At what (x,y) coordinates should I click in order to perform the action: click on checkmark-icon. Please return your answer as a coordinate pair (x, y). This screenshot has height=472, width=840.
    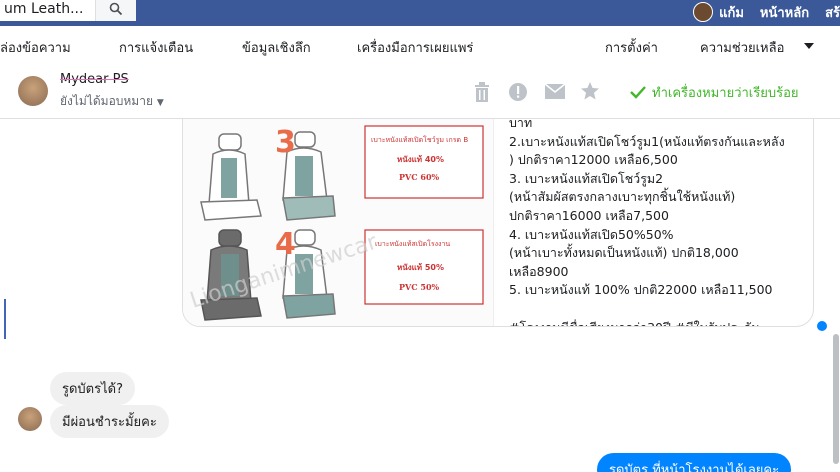
    Looking at the image, I should click on (638, 92).